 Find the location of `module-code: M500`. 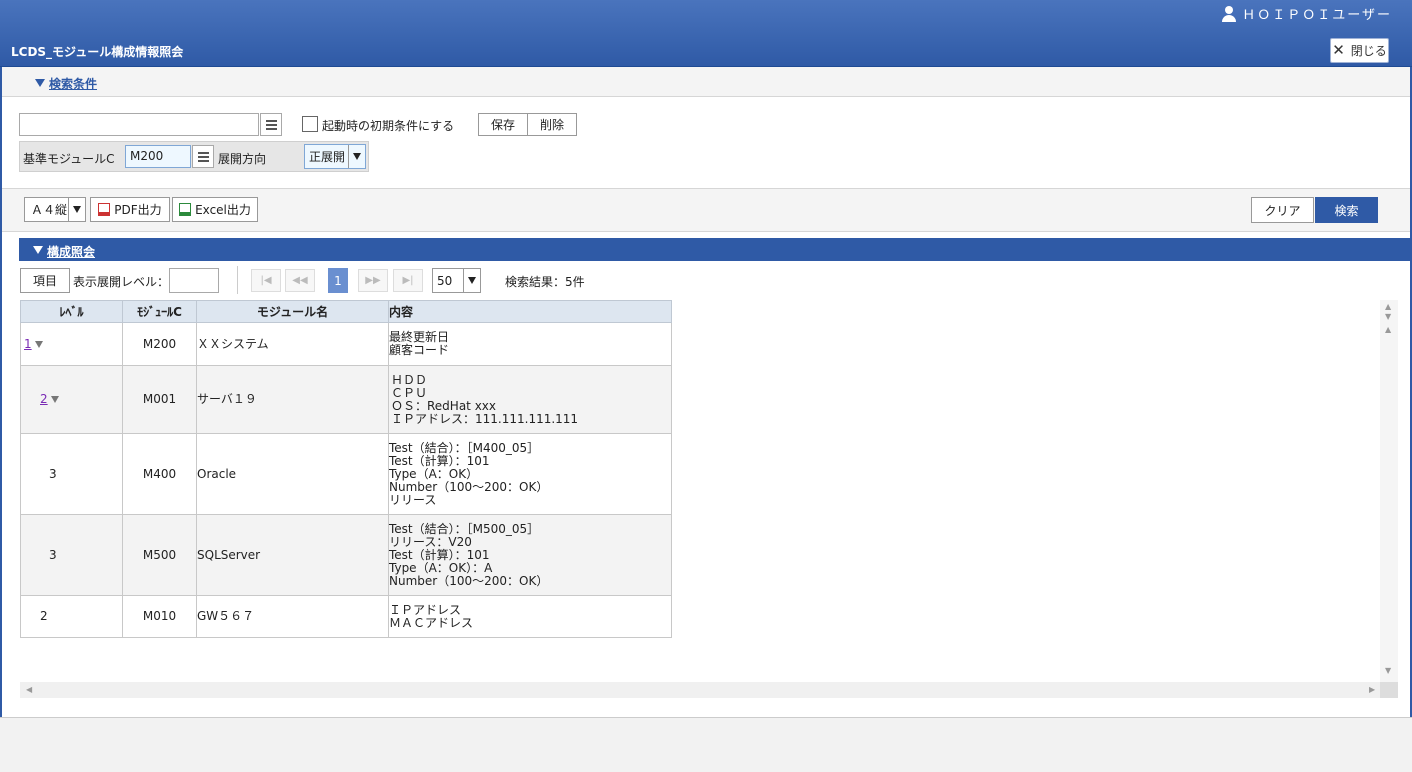

module-code: M500 is located at coordinates (159, 555).